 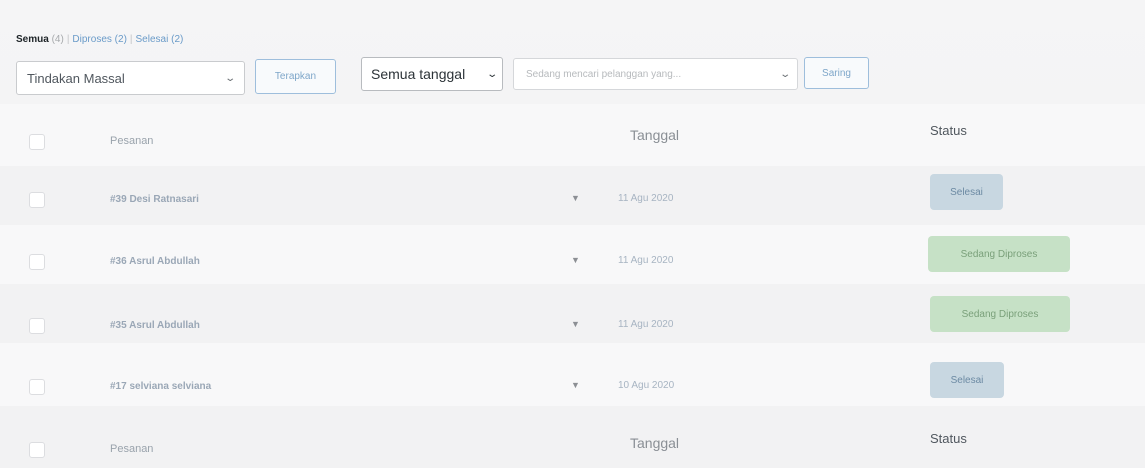 I want to click on customer-search-select: Sedang mencari pelanggan yang... ⌄, so click(x=655, y=74).